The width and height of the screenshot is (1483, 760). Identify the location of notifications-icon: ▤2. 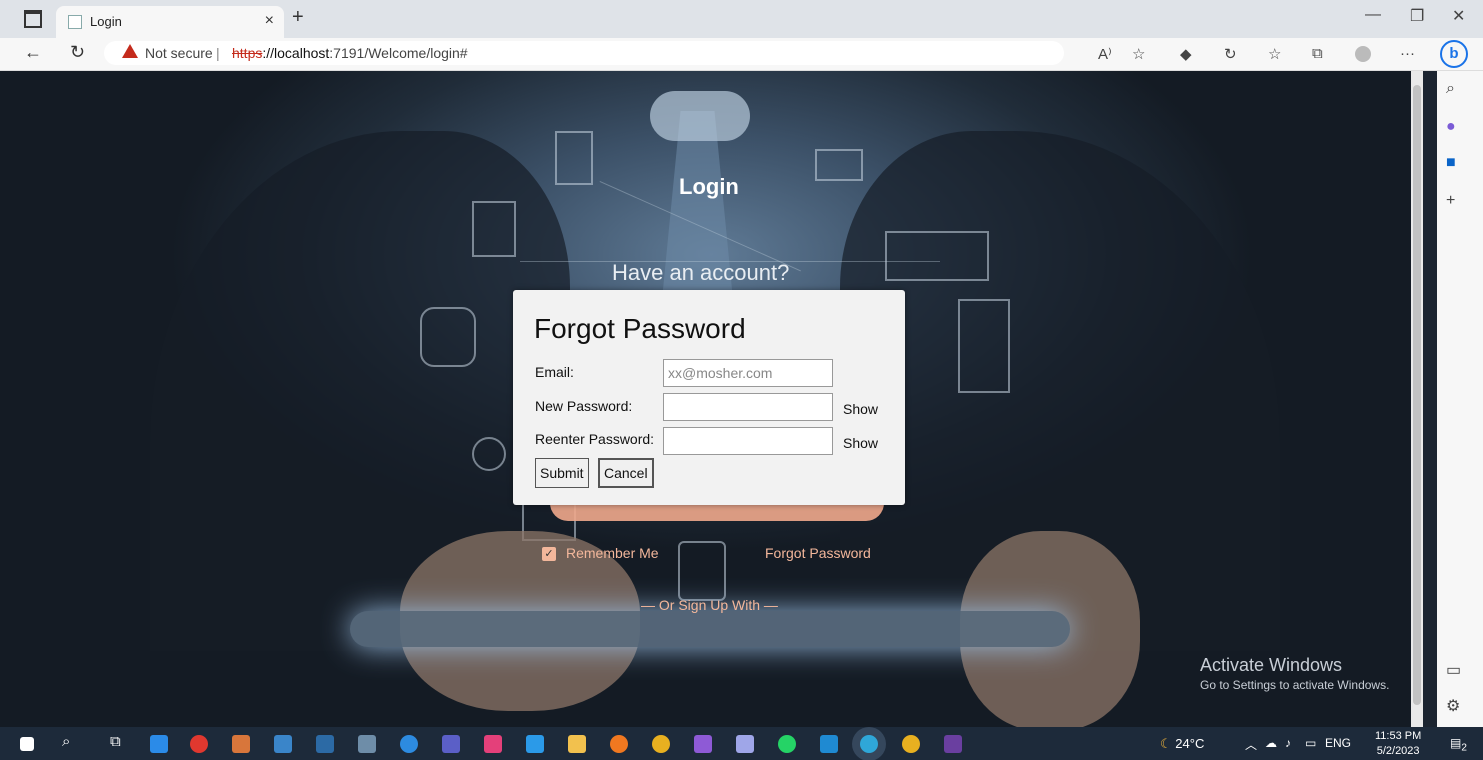
(1458, 744).